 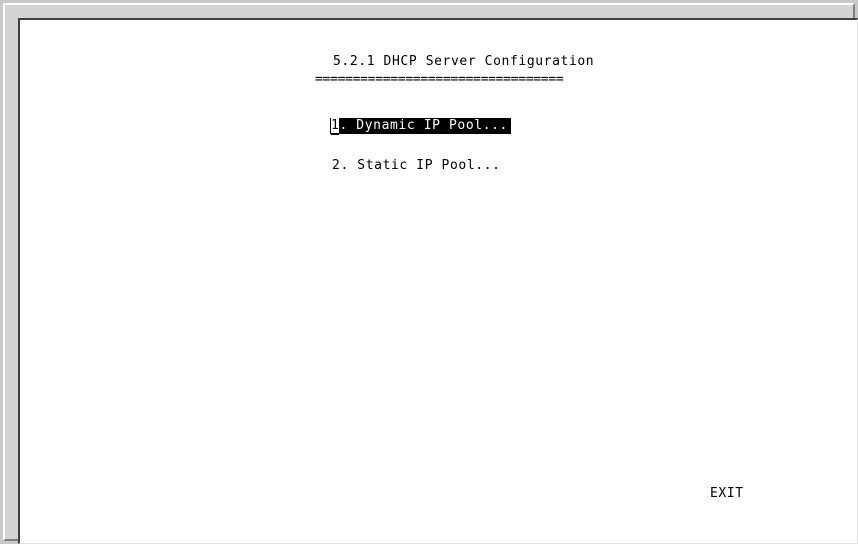 I want to click on exit-button: EXIT, so click(x=727, y=494).